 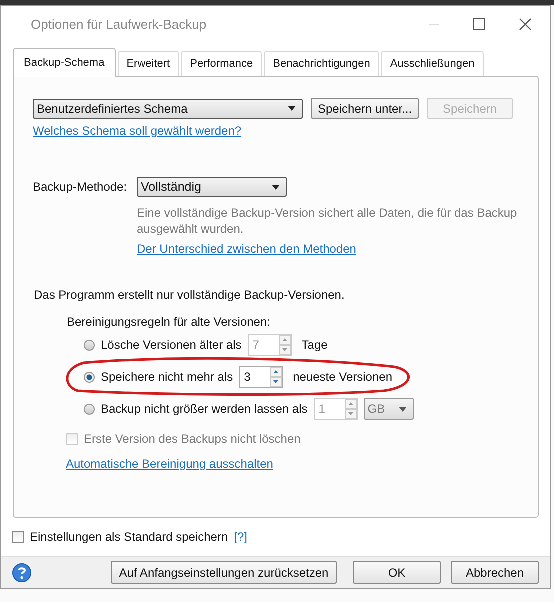 I want to click on info-text: Das Programm erstellt nur vollständige Backup-Versionen., so click(x=189, y=295).